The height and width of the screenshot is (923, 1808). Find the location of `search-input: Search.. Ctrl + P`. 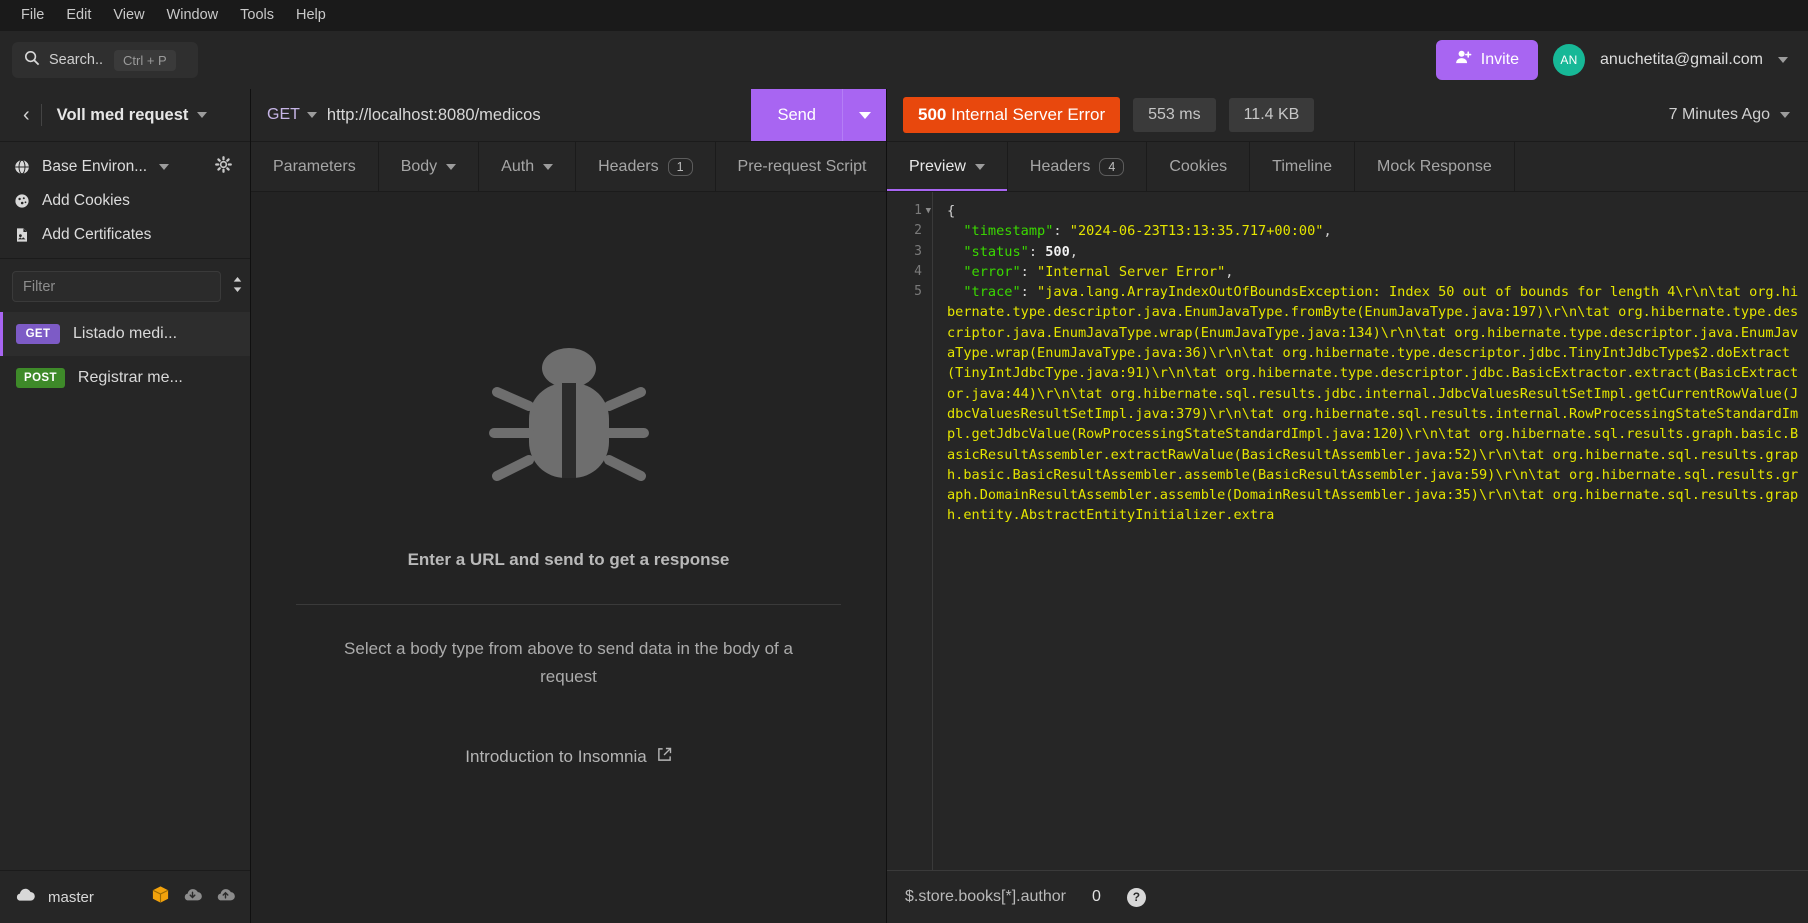

search-input: Search.. Ctrl + P is located at coordinates (105, 60).